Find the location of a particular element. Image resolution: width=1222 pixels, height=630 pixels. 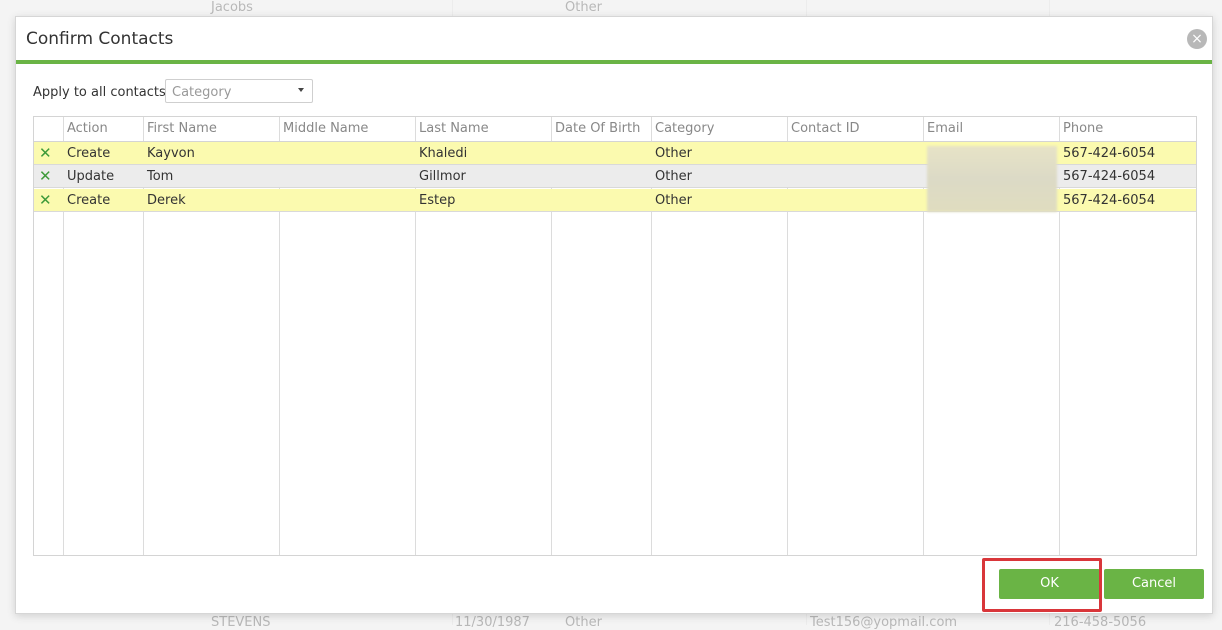

bg-dob: 11/30/1987 is located at coordinates (492, 622).